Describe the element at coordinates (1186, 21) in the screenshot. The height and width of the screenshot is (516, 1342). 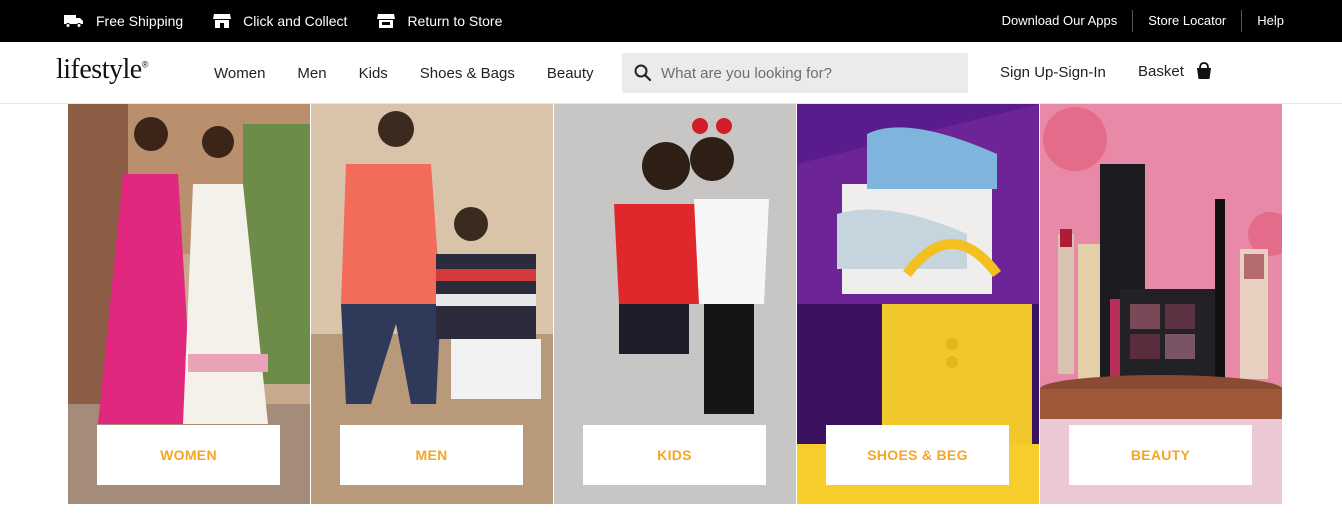
I see `store-locator-link: Store Locator` at that location.